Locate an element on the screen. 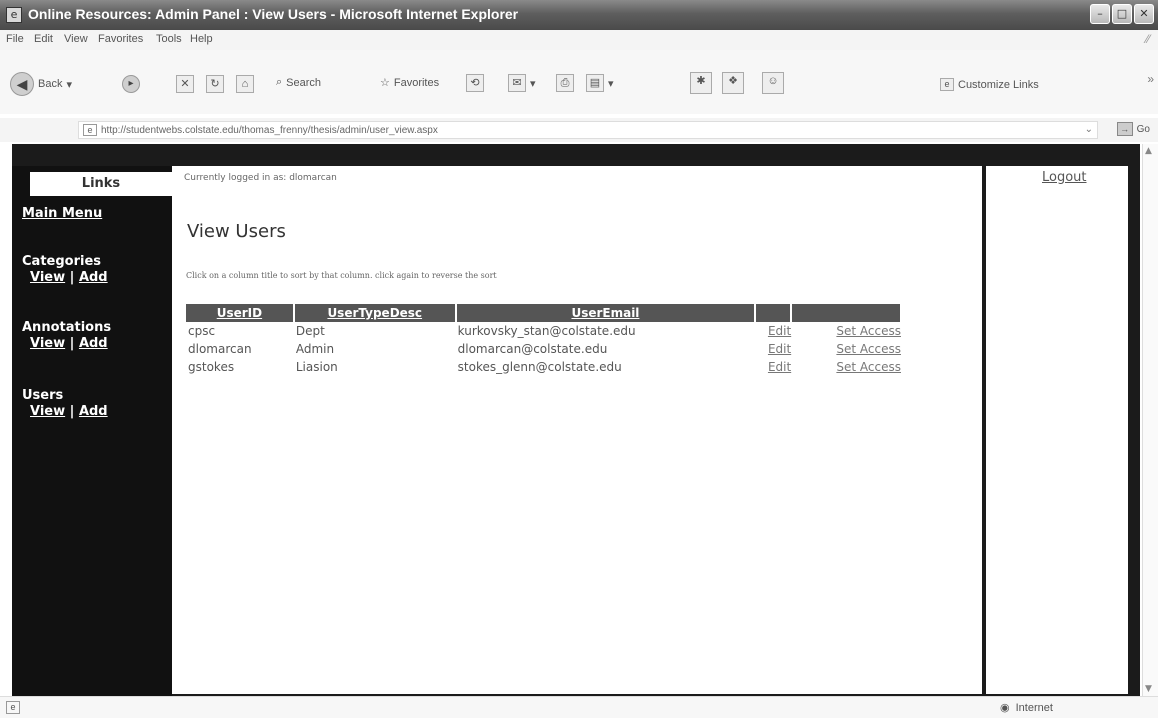 Image resolution: width=1158 pixels, height=718 pixels. users-add-link: Add is located at coordinates (93, 411).